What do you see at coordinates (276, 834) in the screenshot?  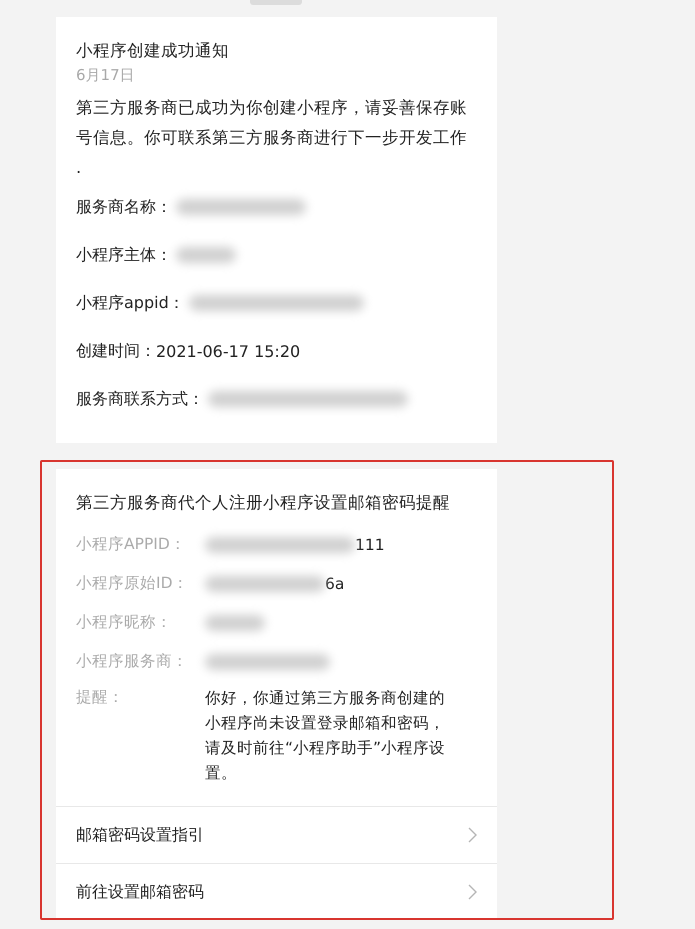 I see `menu-link: 邮箱密码设置指引` at bounding box center [276, 834].